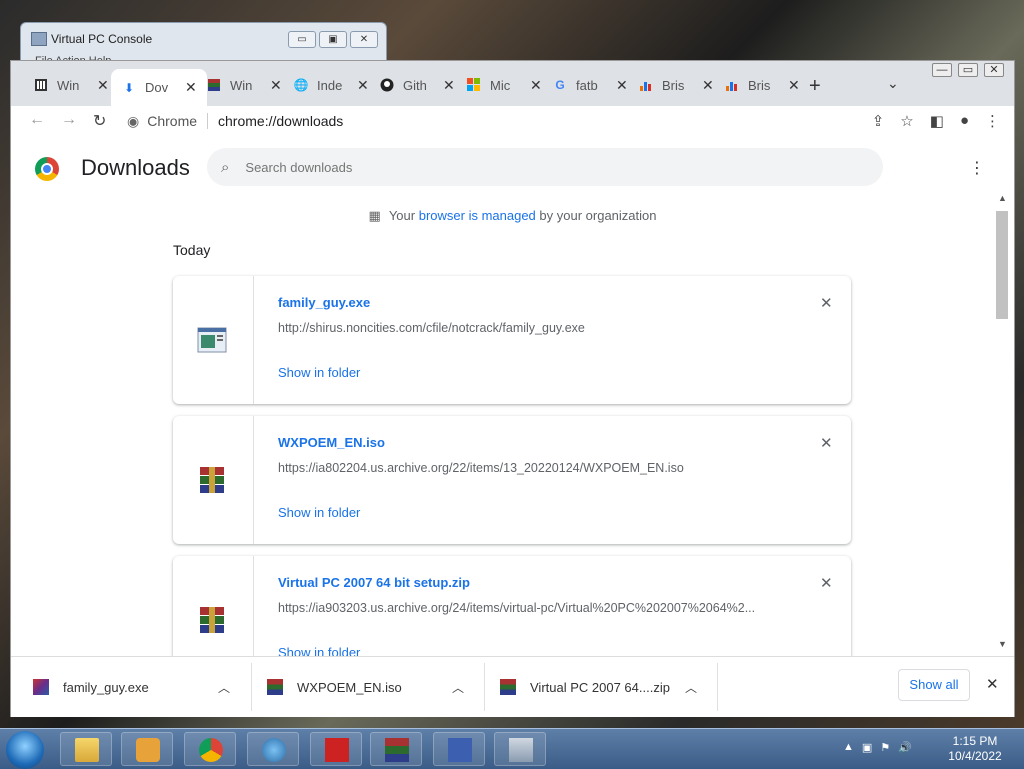 This screenshot has height=769, width=1024. I want to click on tab-win-archive: Win ✕, so click(71, 85).